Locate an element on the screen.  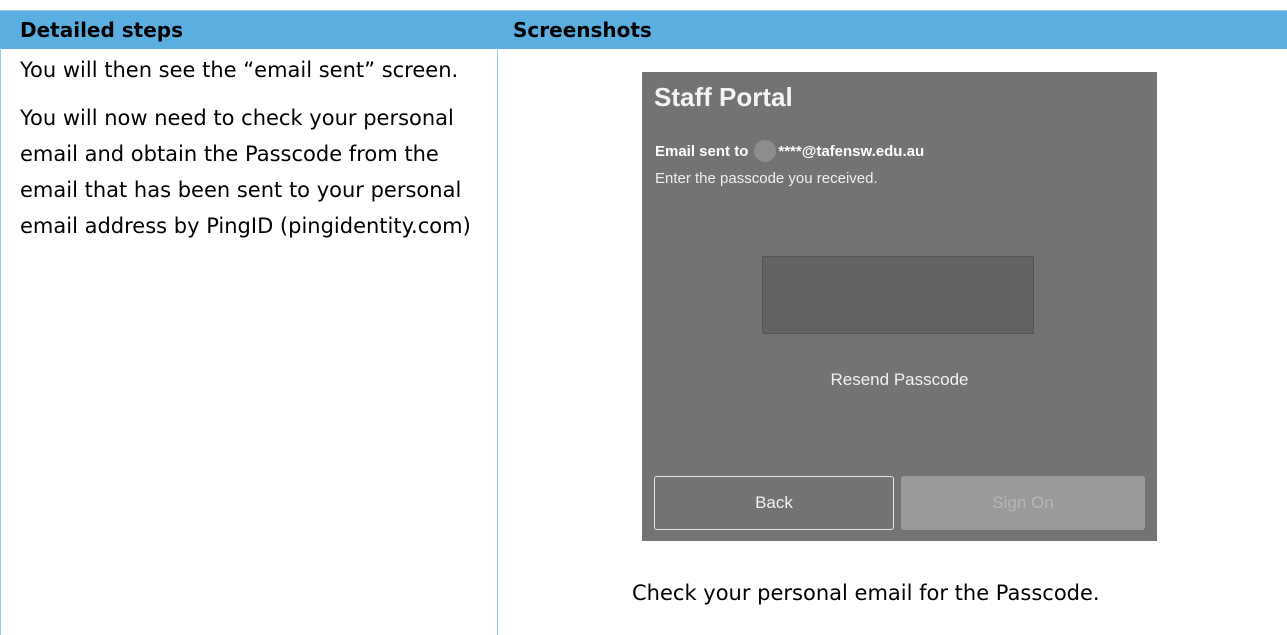
resend-passcode-link: Resend Passcode is located at coordinates (899, 380).